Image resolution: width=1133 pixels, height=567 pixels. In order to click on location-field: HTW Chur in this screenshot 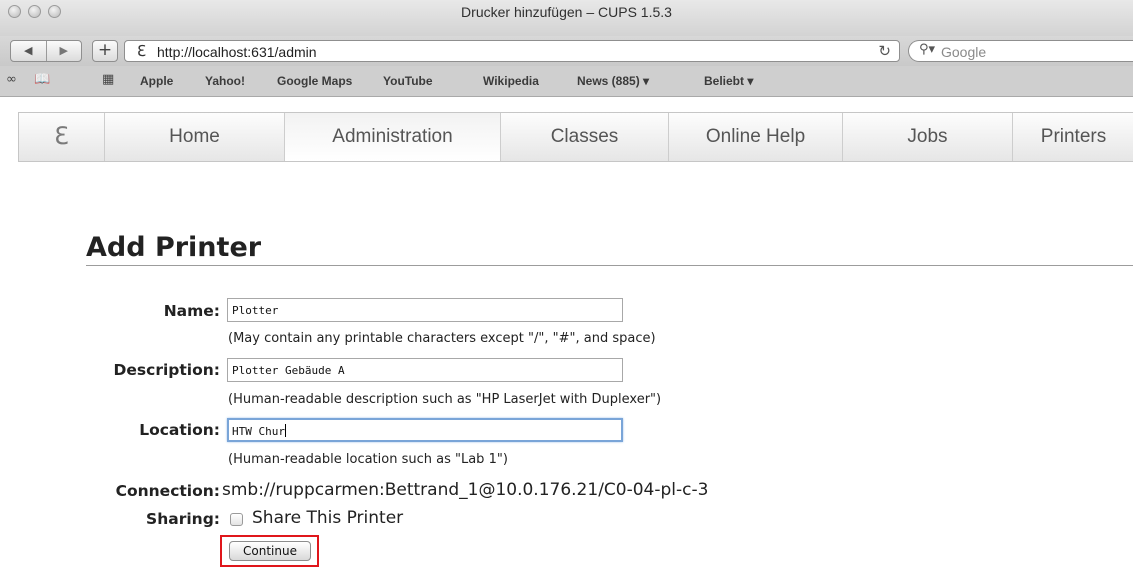, I will do `click(425, 430)`.